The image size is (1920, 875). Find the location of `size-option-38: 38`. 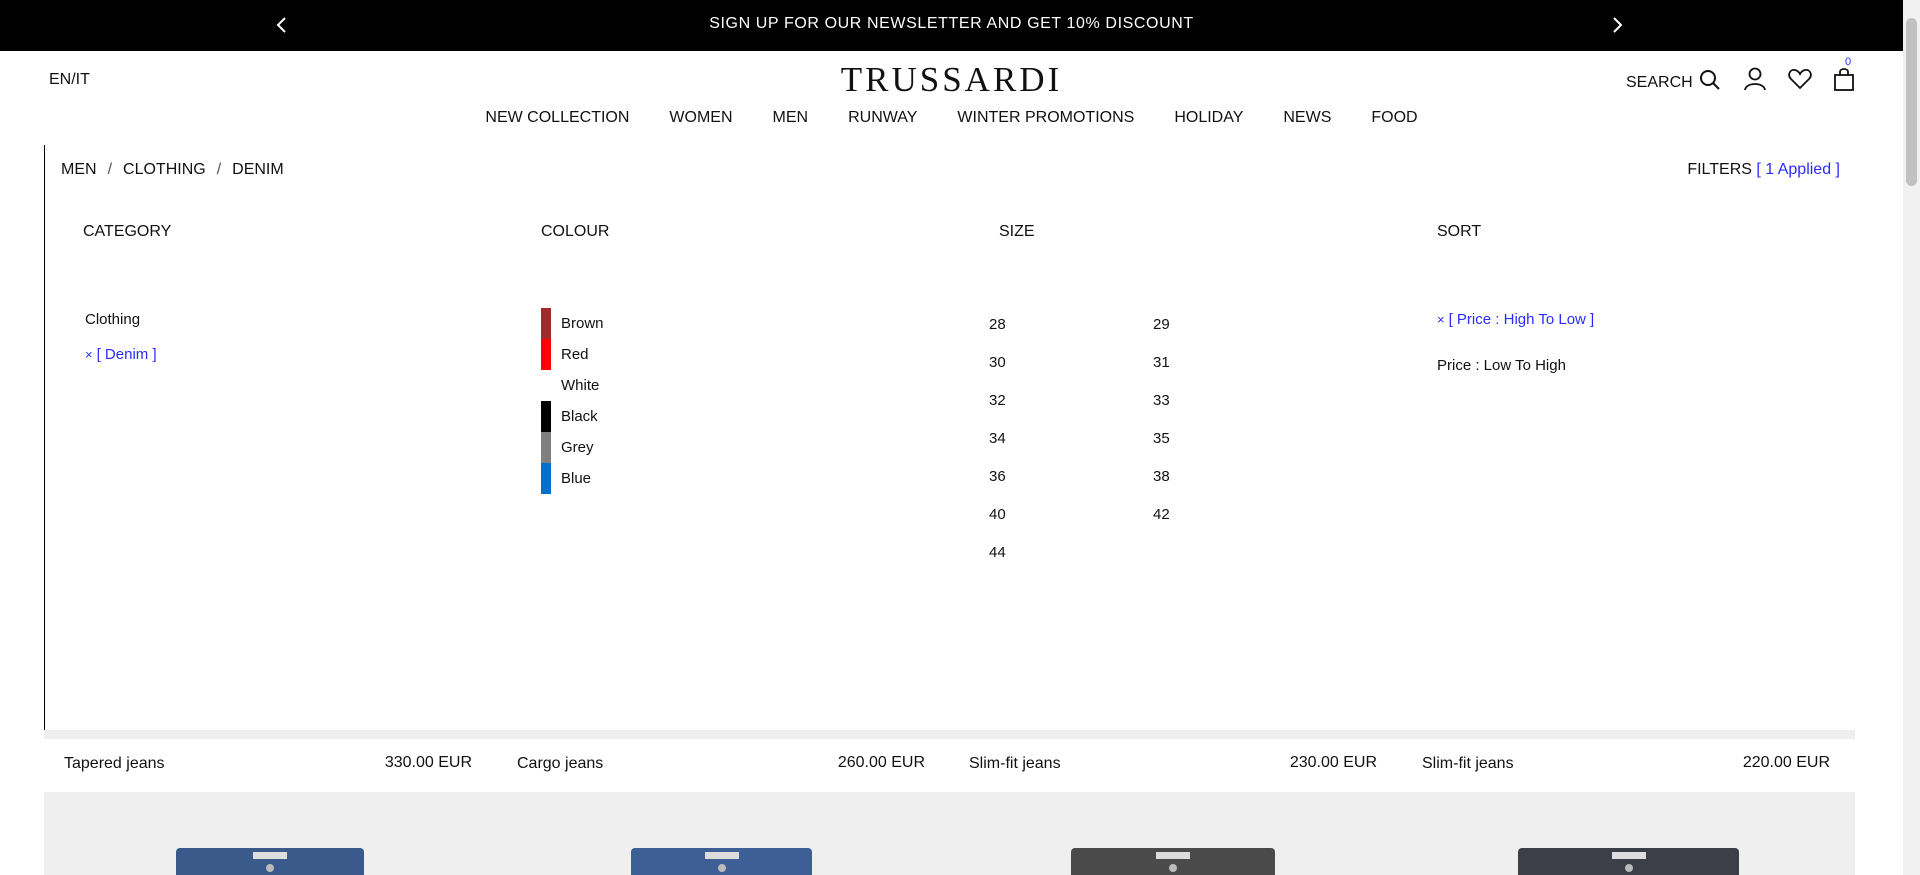

size-option-38: 38 is located at coordinates (1161, 476).